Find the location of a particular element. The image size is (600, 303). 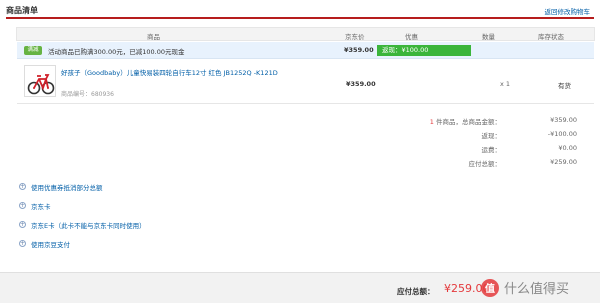

product-sku: 商品编号：680936 is located at coordinates (87, 94).